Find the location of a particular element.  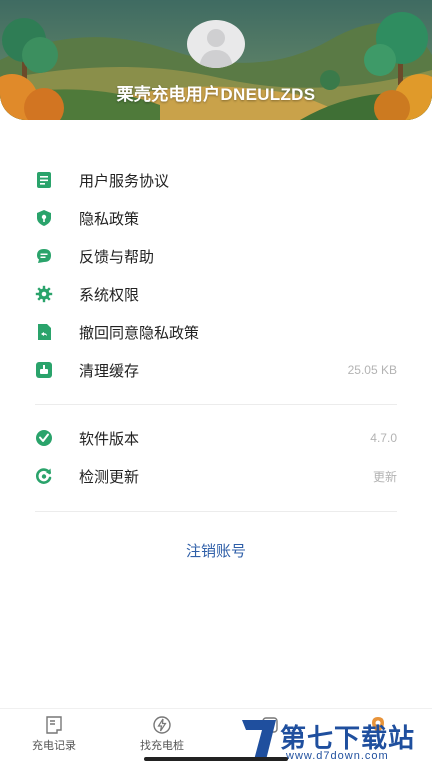

menu-item-label: 用户服务协议 is located at coordinates (124, 181).